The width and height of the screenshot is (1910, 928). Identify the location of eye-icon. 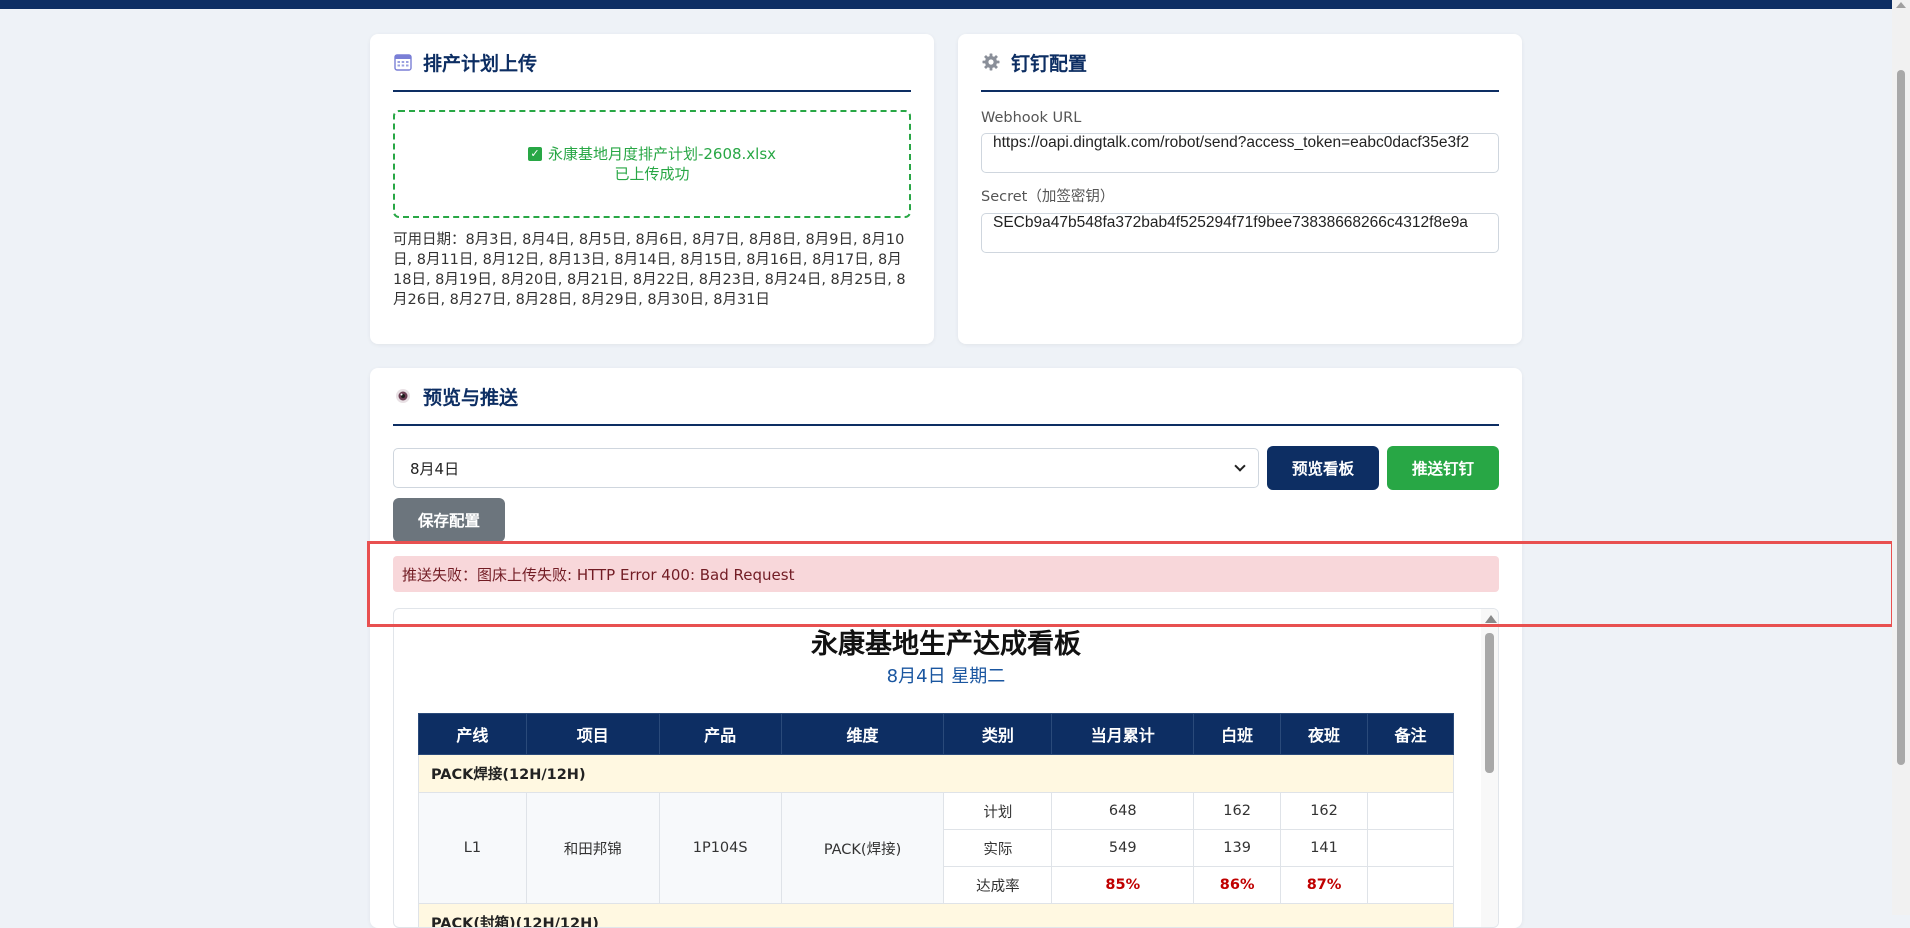
(403, 396).